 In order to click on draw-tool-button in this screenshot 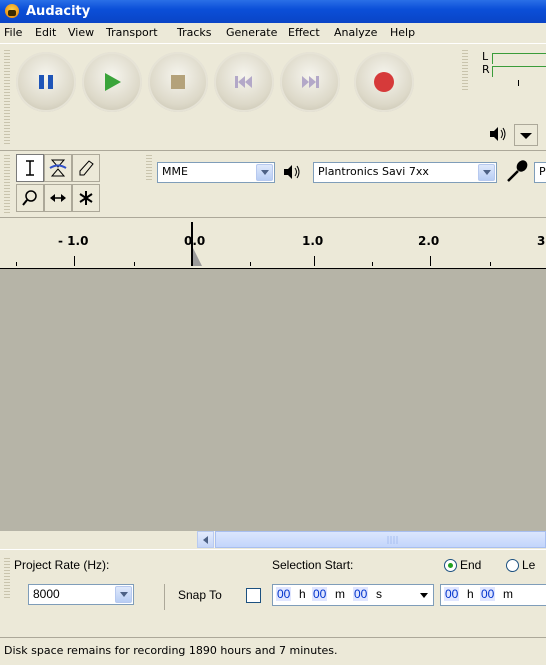, I will do `click(86, 168)`.